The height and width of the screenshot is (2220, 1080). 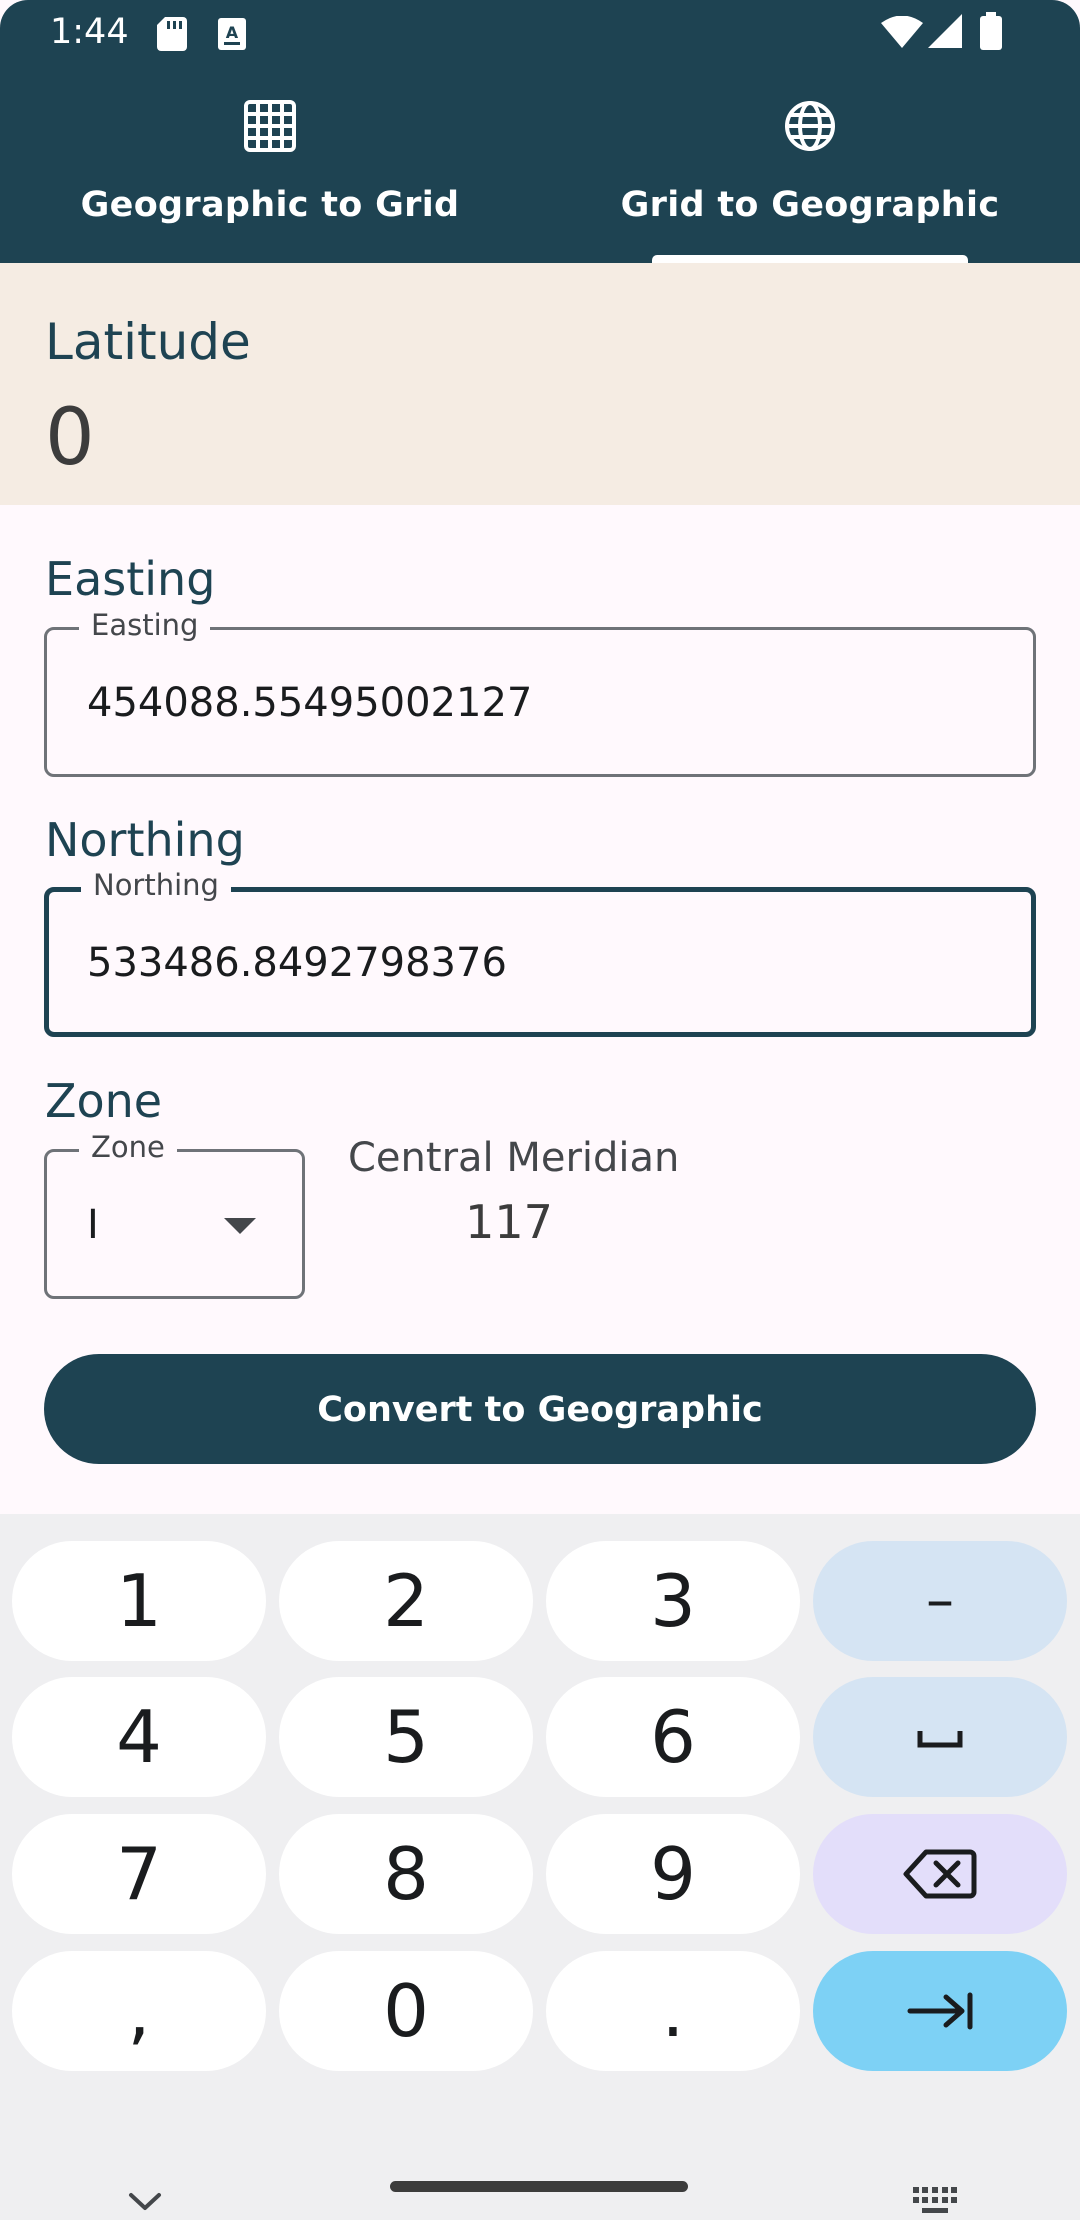 What do you see at coordinates (902, 32) in the screenshot?
I see `wifi-icon` at bounding box center [902, 32].